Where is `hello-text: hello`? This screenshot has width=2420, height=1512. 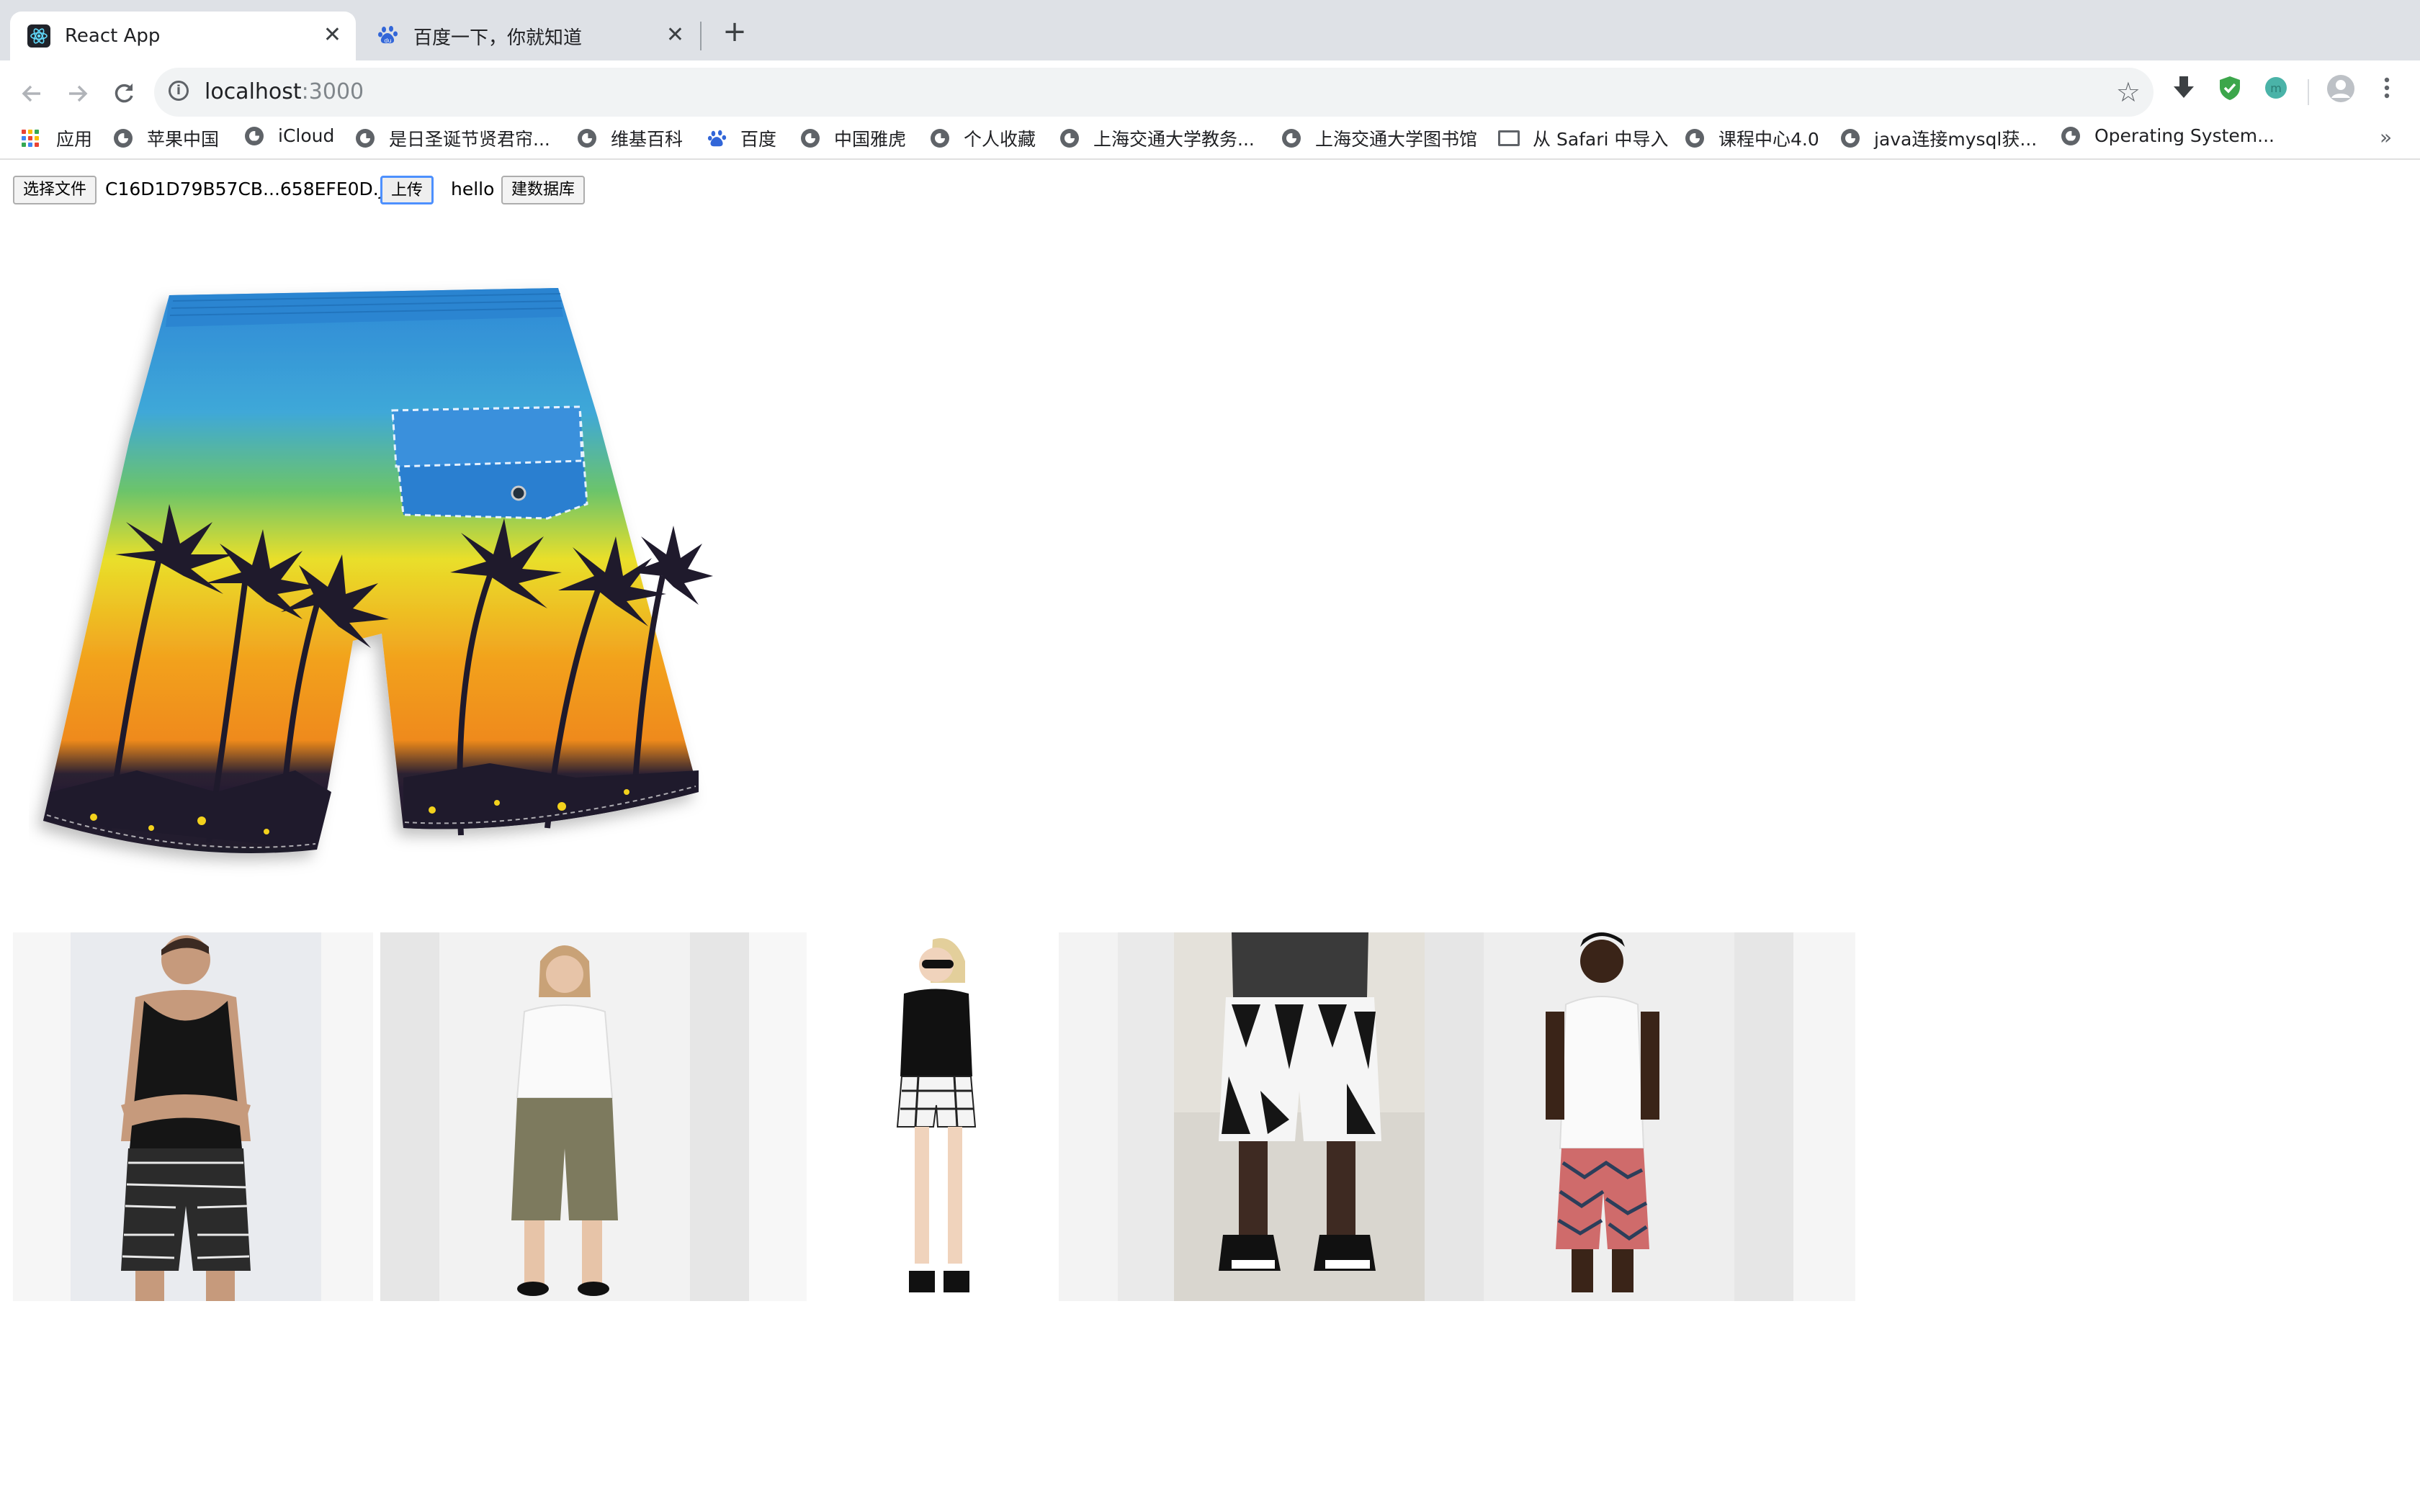
hello-text: hello is located at coordinates (473, 189).